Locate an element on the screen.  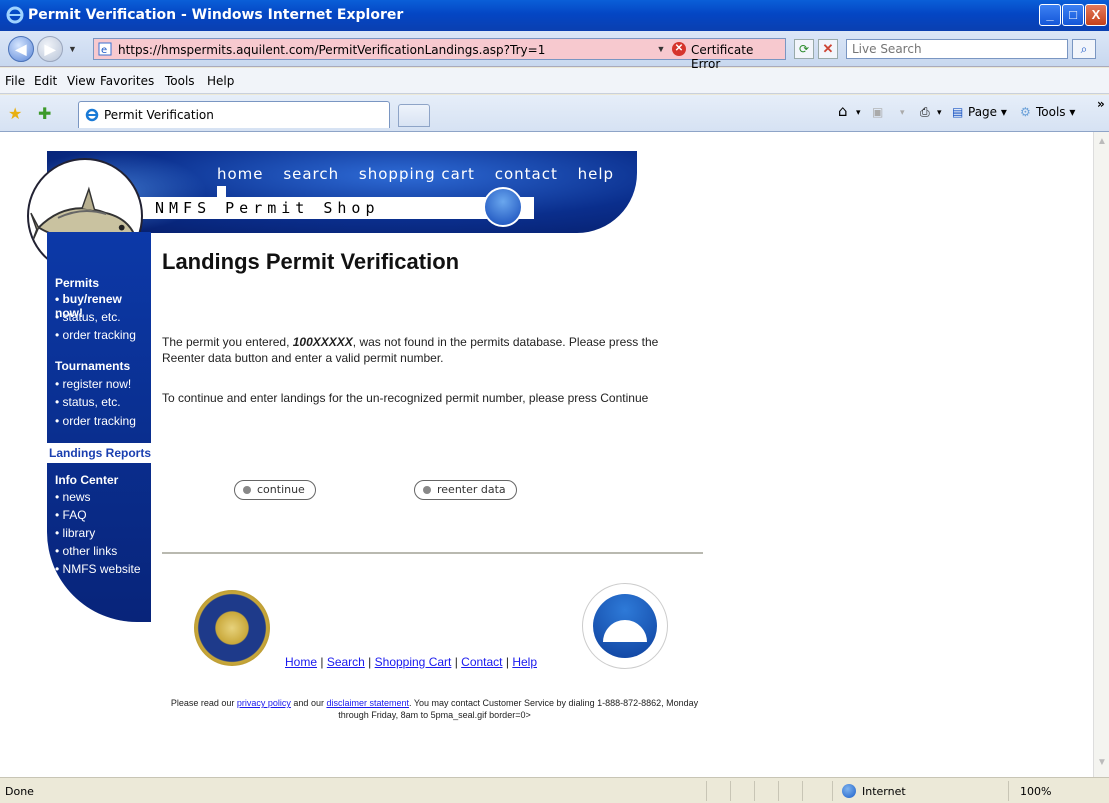
page-menu-icon: ▤ is located at coordinates (957, 112).